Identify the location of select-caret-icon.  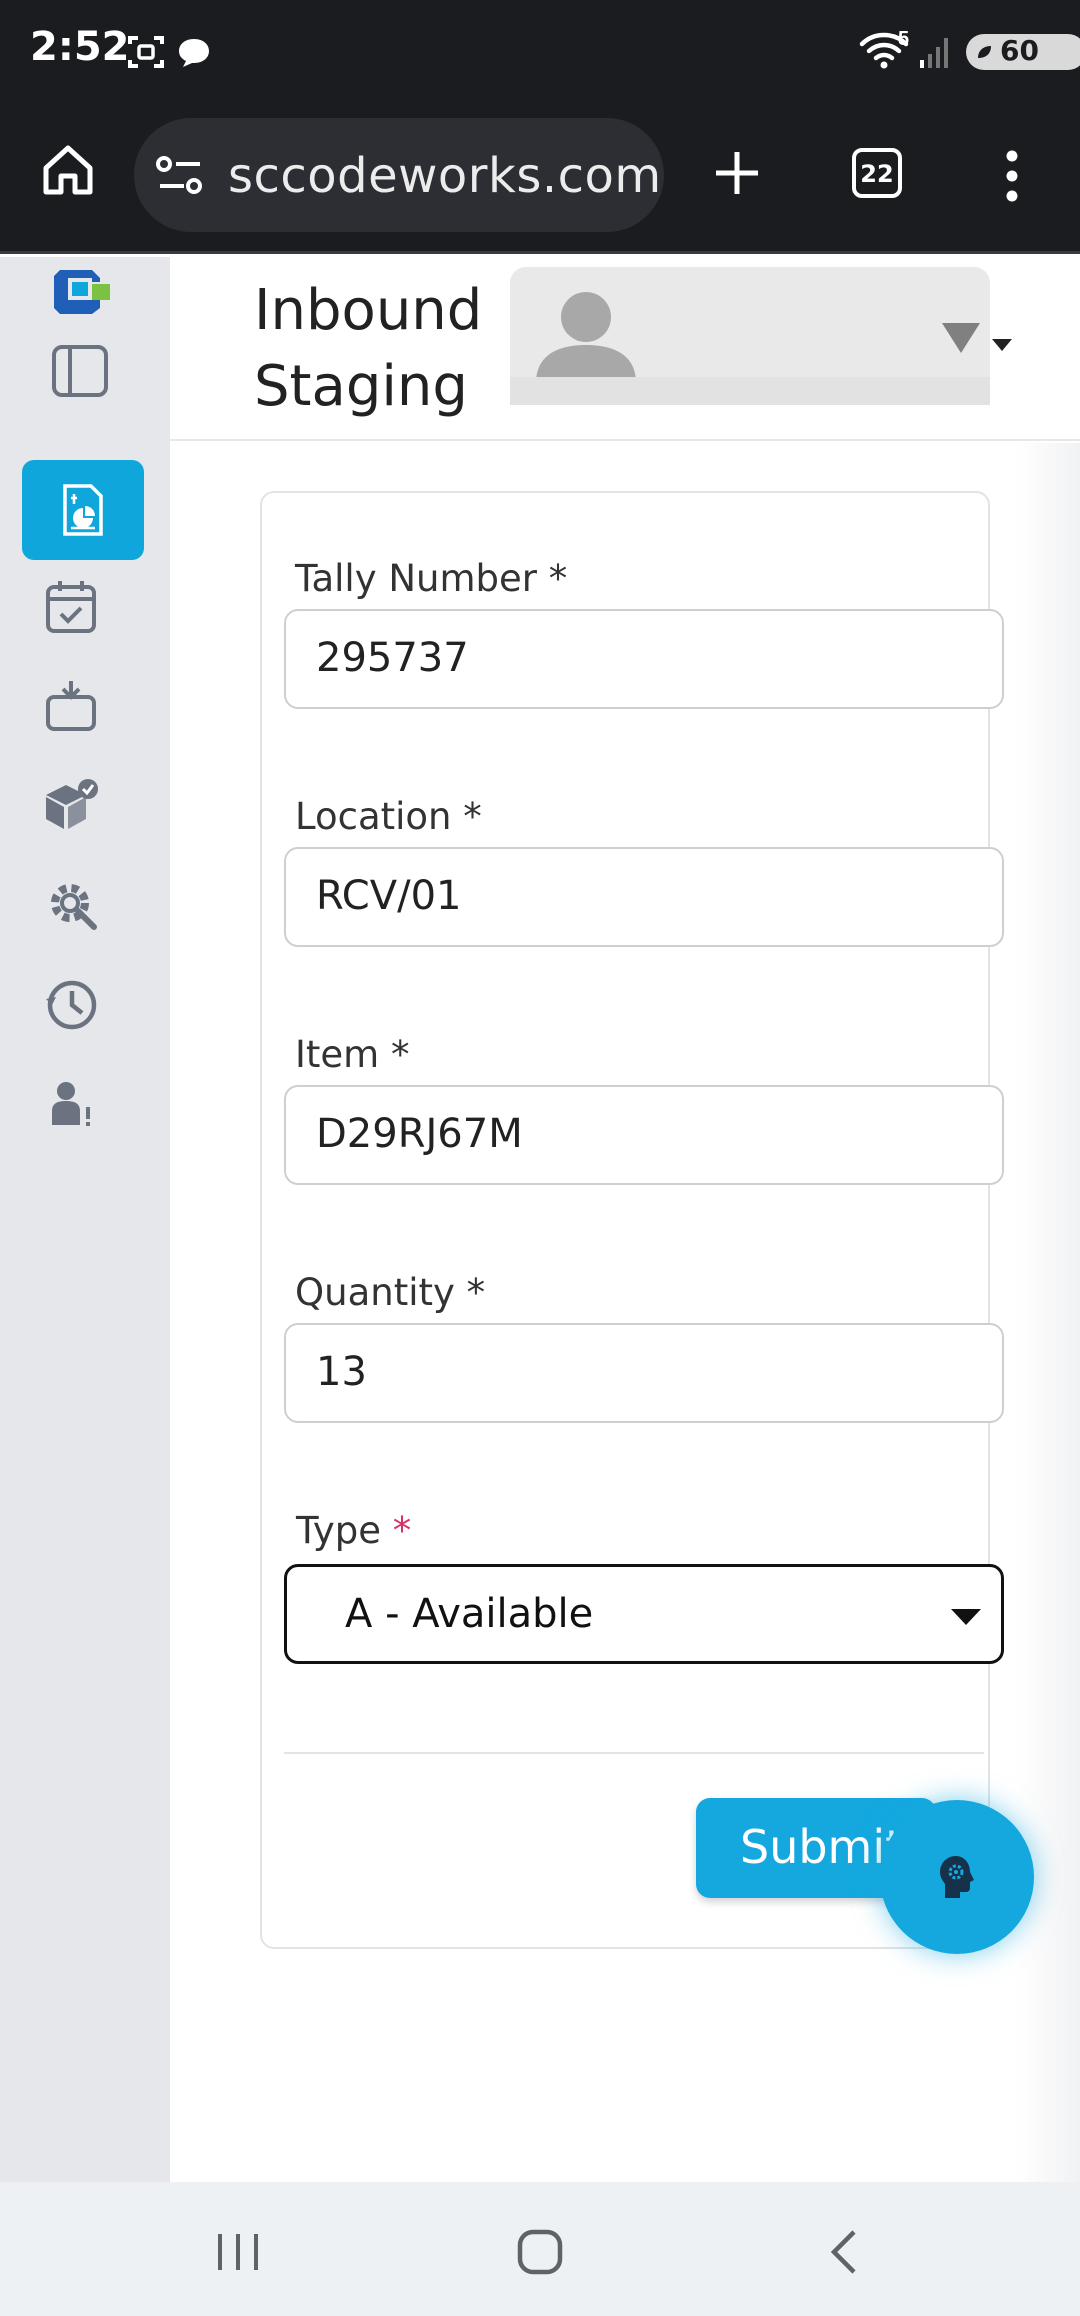
(966, 1617).